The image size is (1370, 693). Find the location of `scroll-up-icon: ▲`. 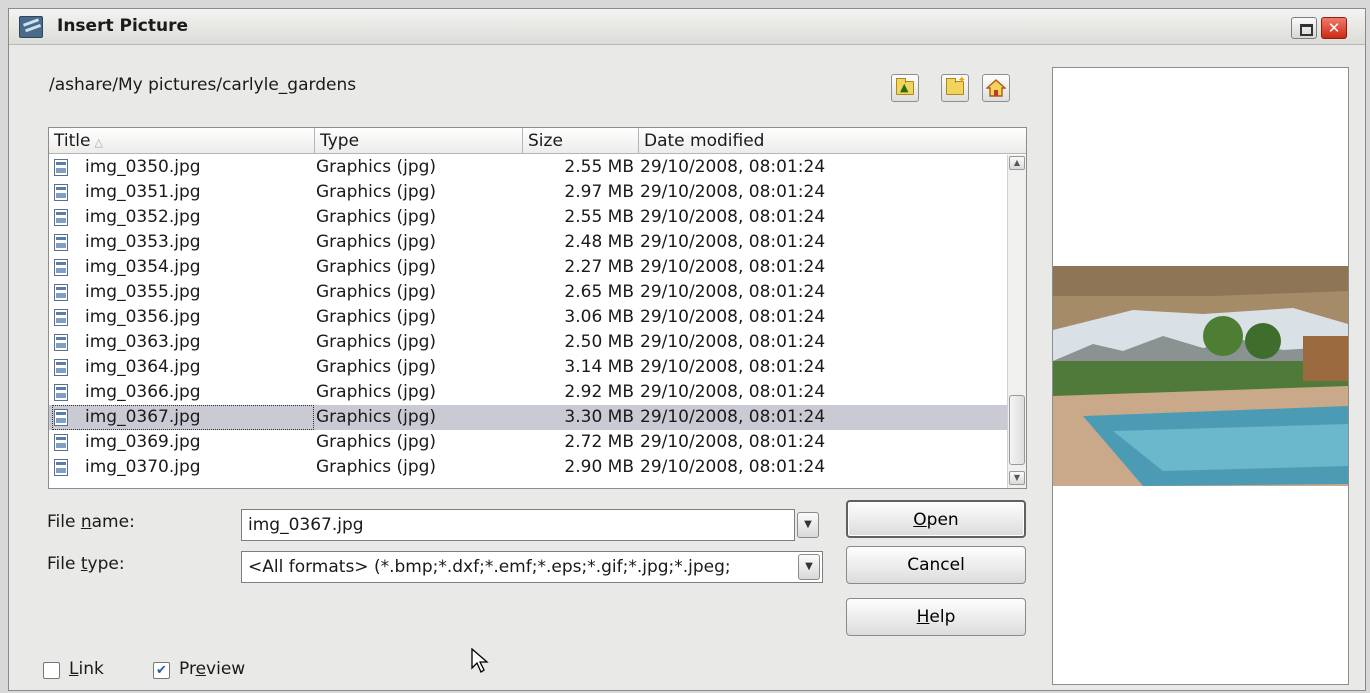

scroll-up-icon: ▲ is located at coordinates (1017, 163).